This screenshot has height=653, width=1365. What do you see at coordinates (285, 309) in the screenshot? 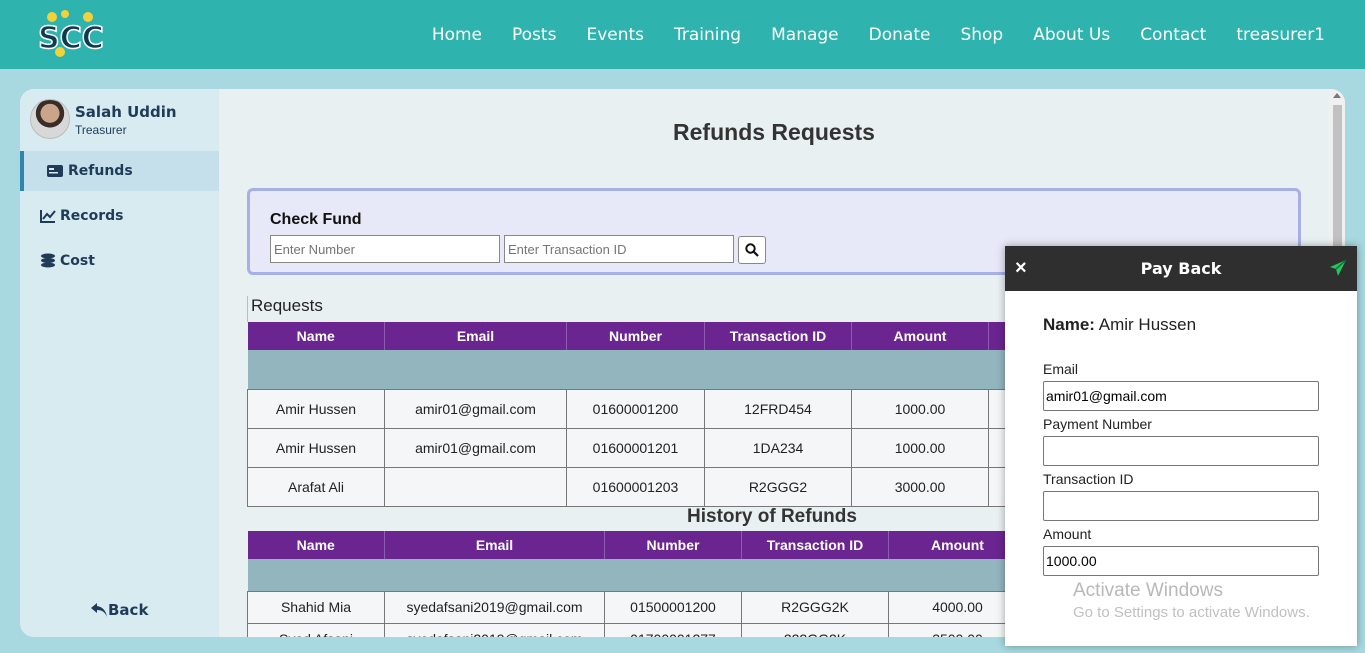
I see `requests-label: Requests` at bounding box center [285, 309].